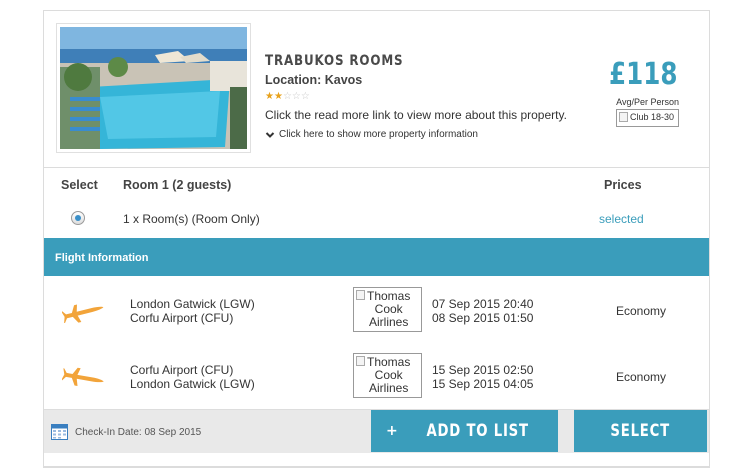 This screenshot has height=471, width=746. What do you see at coordinates (138, 432) in the screenshot?
I see `checkin-date: Check-In Date: 08 Sep 2015` at bounding box center [138, 432].